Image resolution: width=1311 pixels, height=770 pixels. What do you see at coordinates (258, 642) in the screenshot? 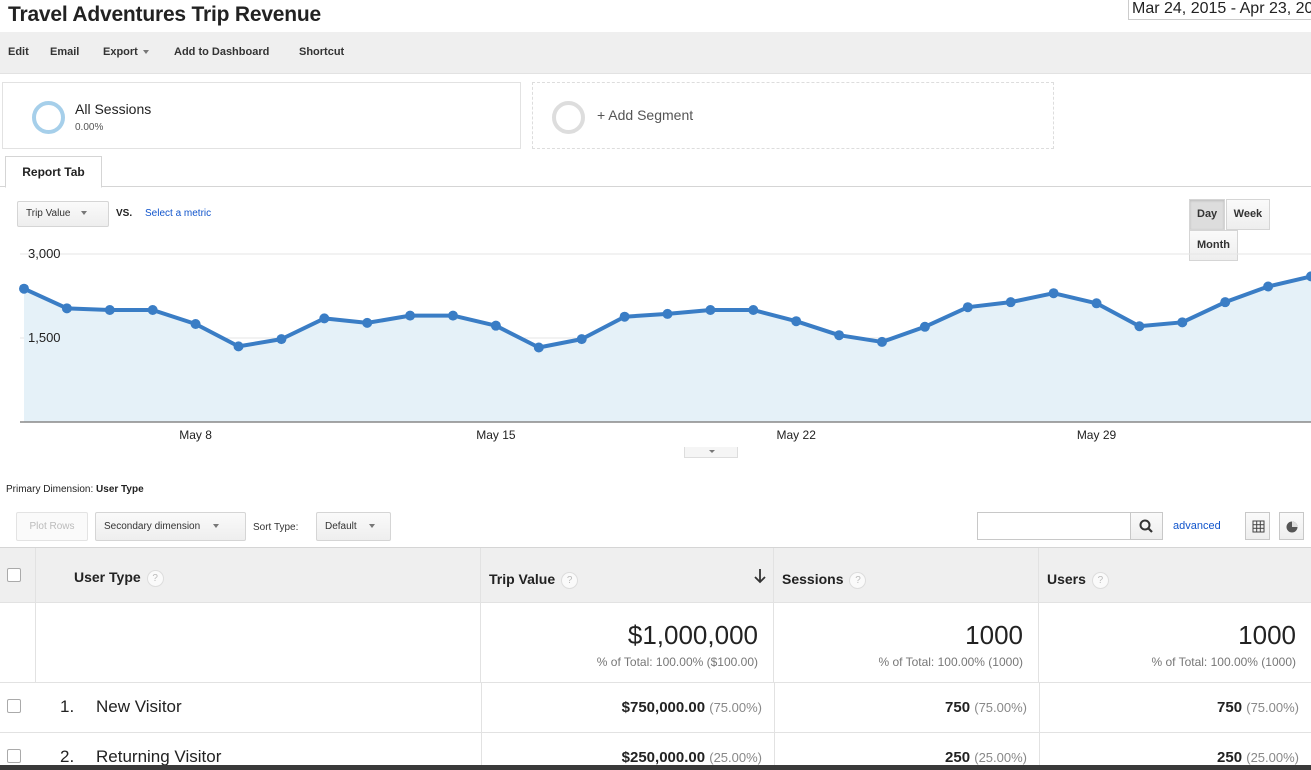
I see `totals-label-cell` at bounding box center [258, 642].